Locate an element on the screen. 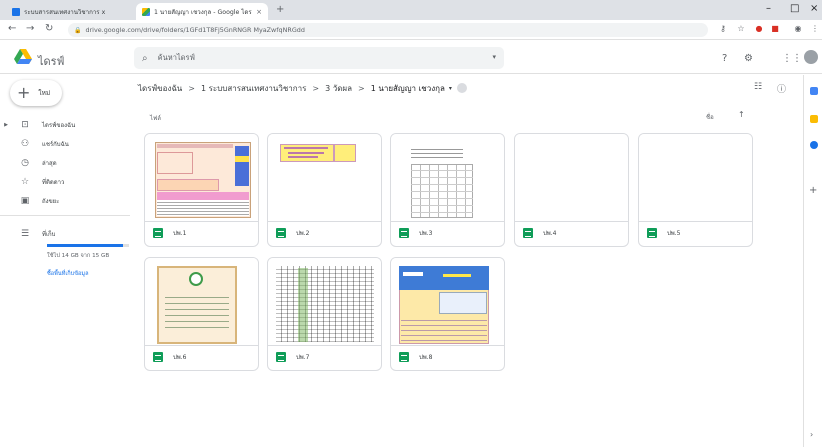 The image size is (822, 447). apps-grid-icon: ⋮⋮ is located at coordinates (792, 58).